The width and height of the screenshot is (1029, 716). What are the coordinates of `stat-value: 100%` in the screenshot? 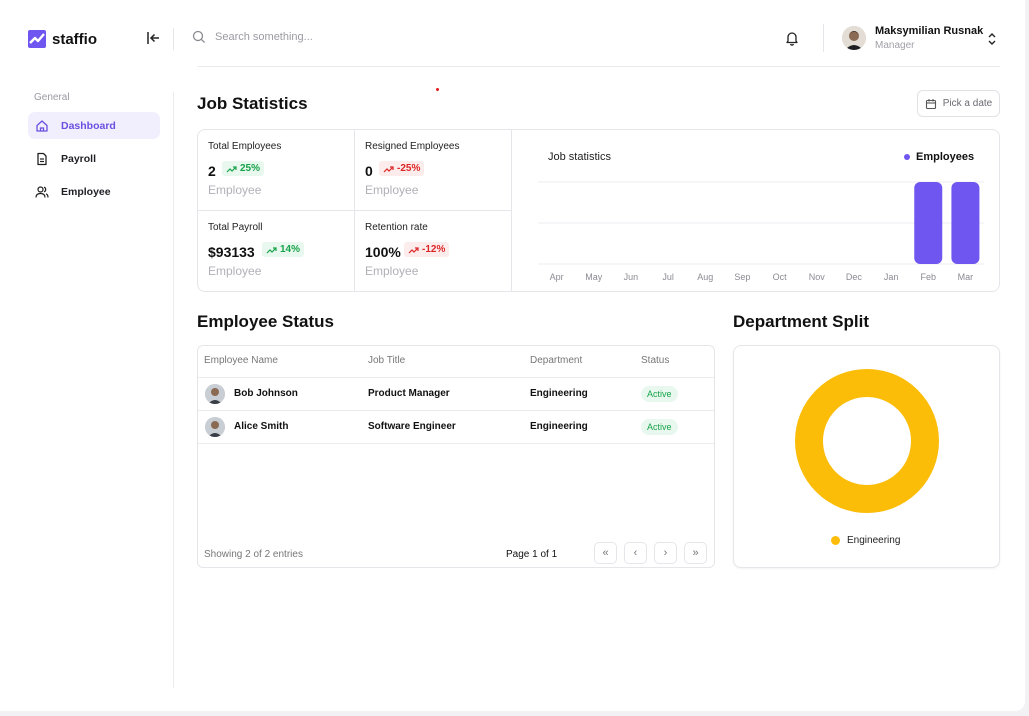 It's located at (383, 252).